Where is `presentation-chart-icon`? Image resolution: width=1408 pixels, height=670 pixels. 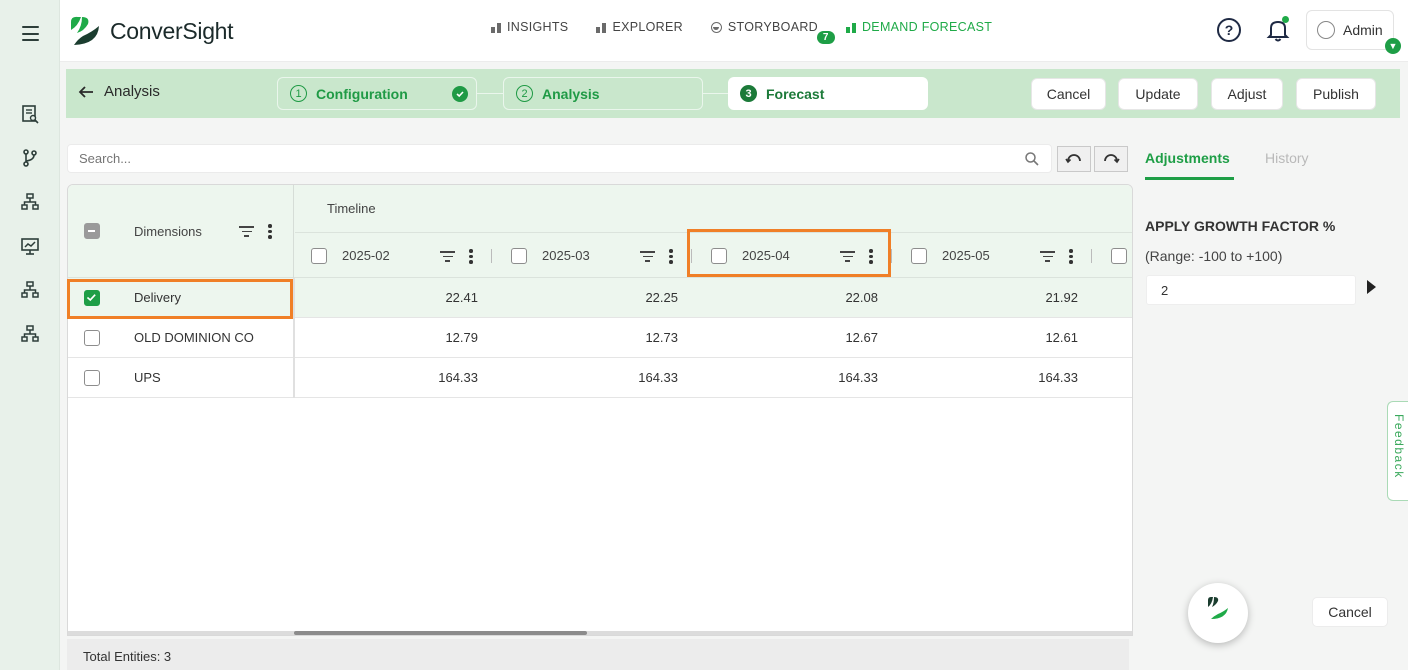 presentation-chart-icon is located at coordinates (30, 246).